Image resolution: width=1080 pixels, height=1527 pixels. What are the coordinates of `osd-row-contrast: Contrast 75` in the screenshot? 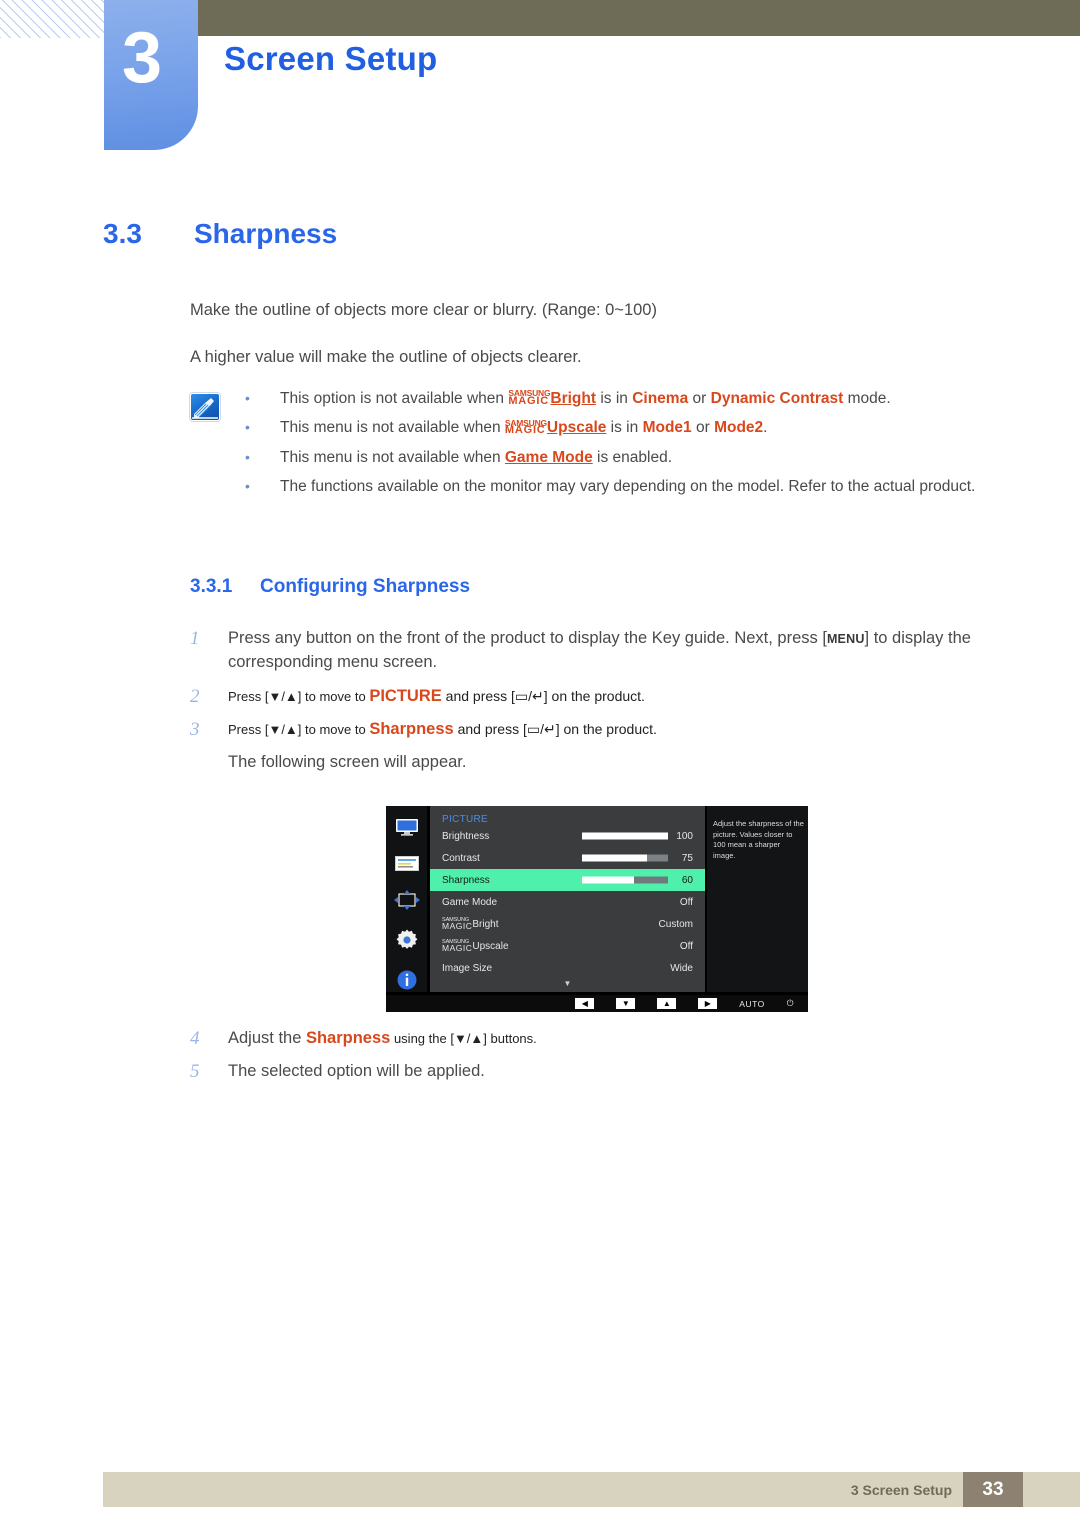 It's located at (567, 858).